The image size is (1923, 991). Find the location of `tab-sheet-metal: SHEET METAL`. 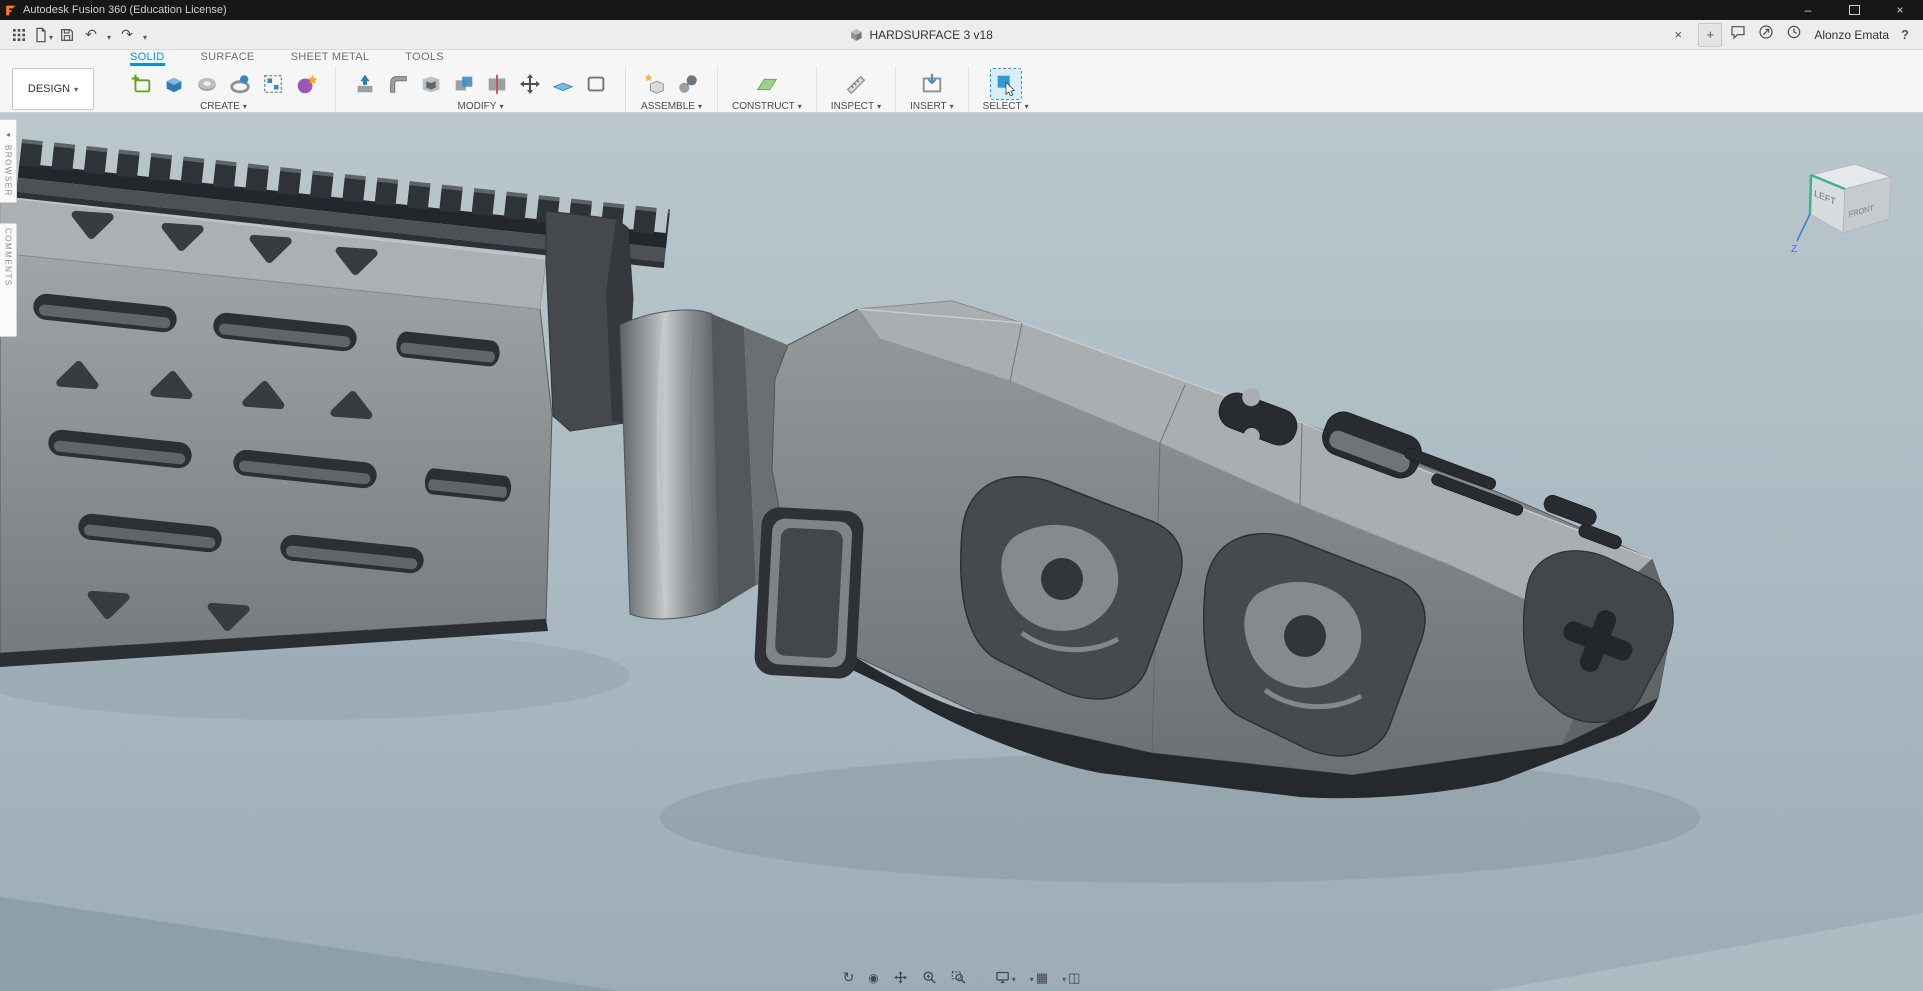

tab-sheet-metal: SHEET METAL is located at coordinates (330, 58).